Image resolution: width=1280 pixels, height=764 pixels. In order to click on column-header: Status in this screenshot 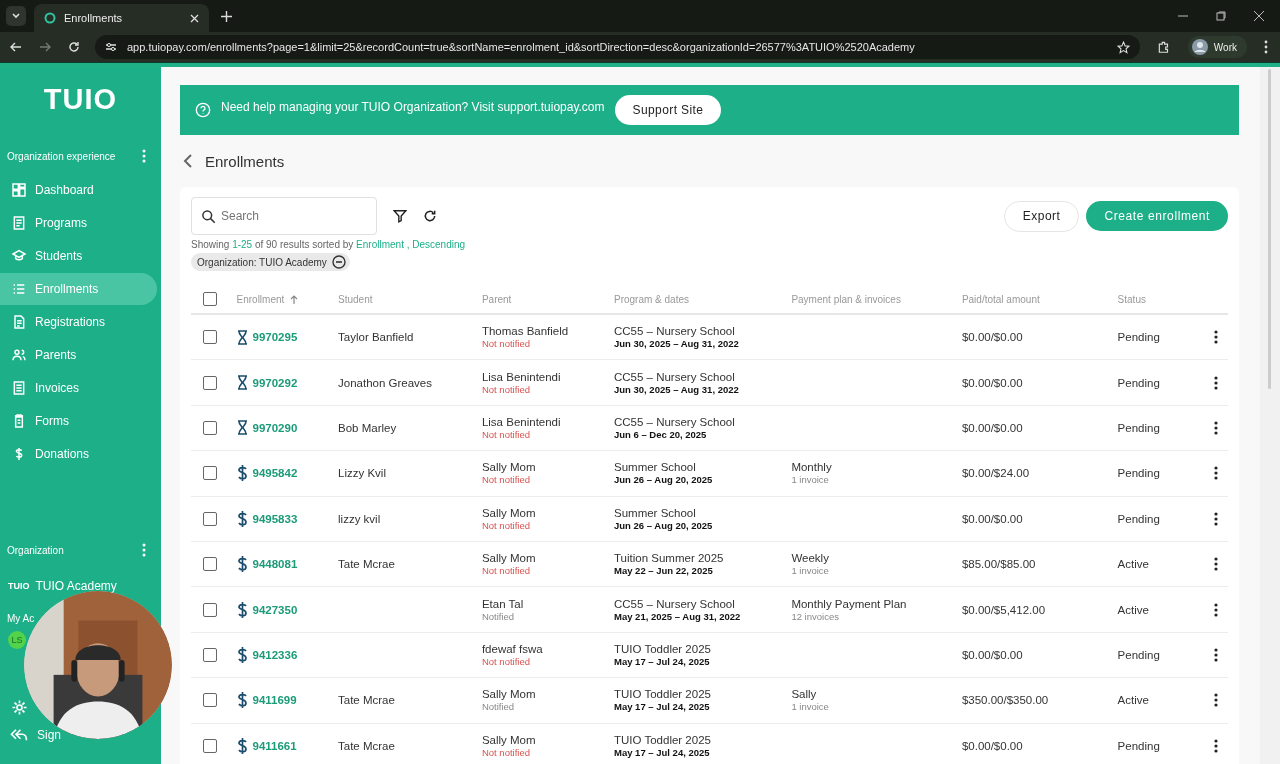, I will do `click(1131, 299)`.